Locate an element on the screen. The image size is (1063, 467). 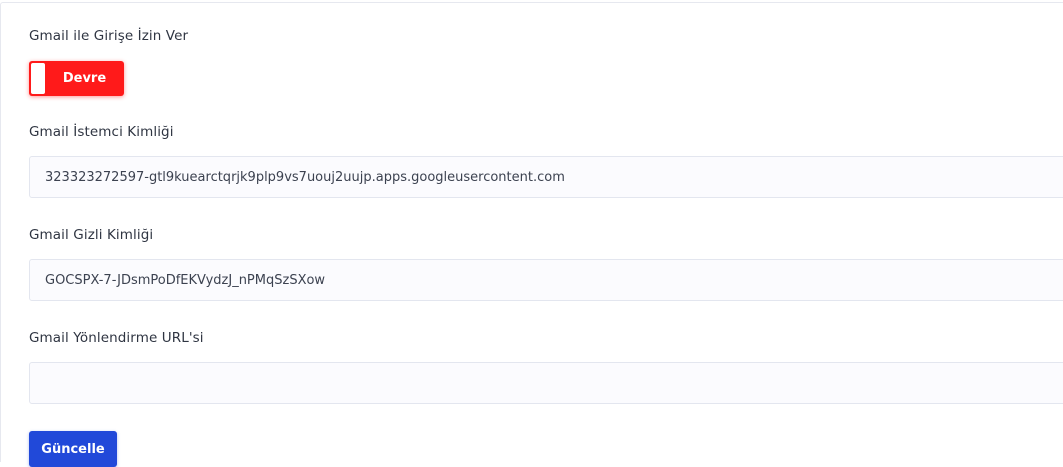
client-secret-label: Gmail Gizli Kimliği is located at coordinates (91, 235).